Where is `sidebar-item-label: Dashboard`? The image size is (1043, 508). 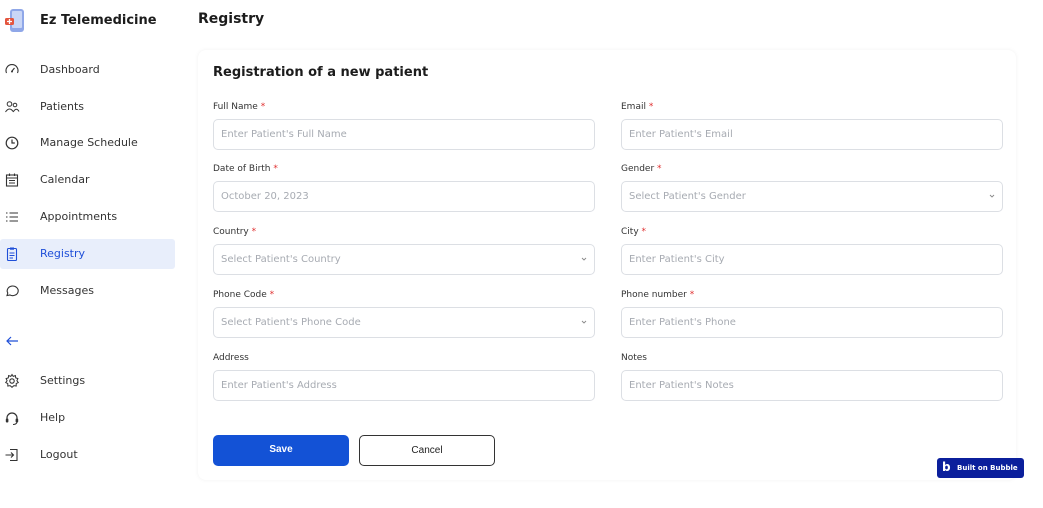
sidebar-item-label: Dashboard is located at coordinates (70, 69).